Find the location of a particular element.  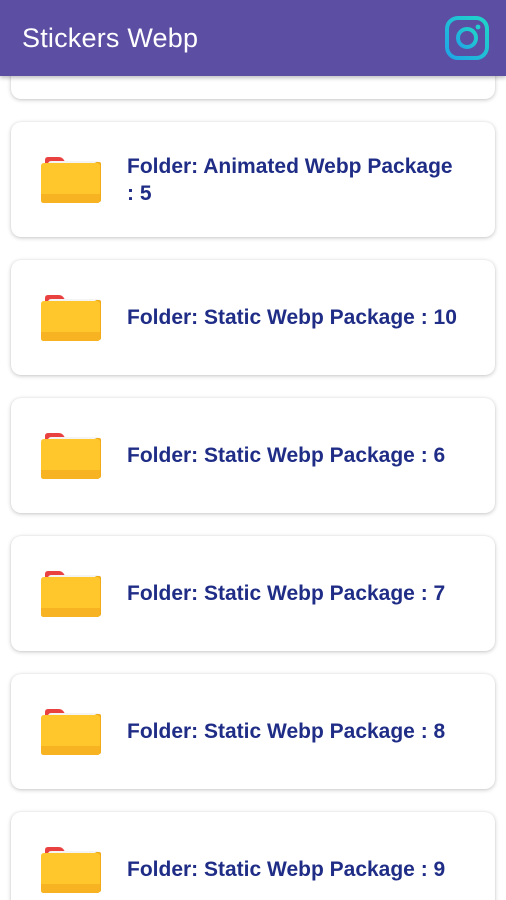

folder-card: Folder: Static Webp Package : 7 is located at coordinates (253, 593).